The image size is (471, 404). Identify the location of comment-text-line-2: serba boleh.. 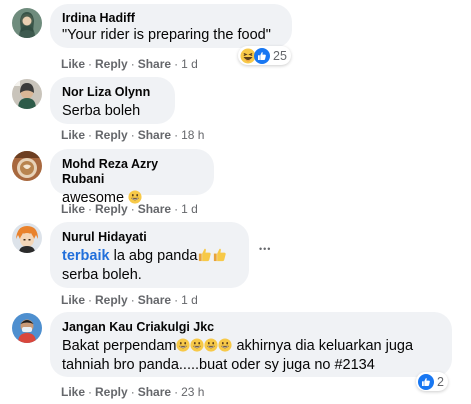
(102, 275).